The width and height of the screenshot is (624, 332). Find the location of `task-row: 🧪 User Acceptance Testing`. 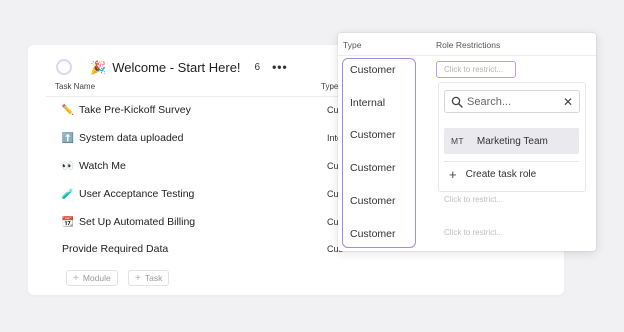

task-row: 🧪 User Acceptance Testing is located at coordinates (128, 194).